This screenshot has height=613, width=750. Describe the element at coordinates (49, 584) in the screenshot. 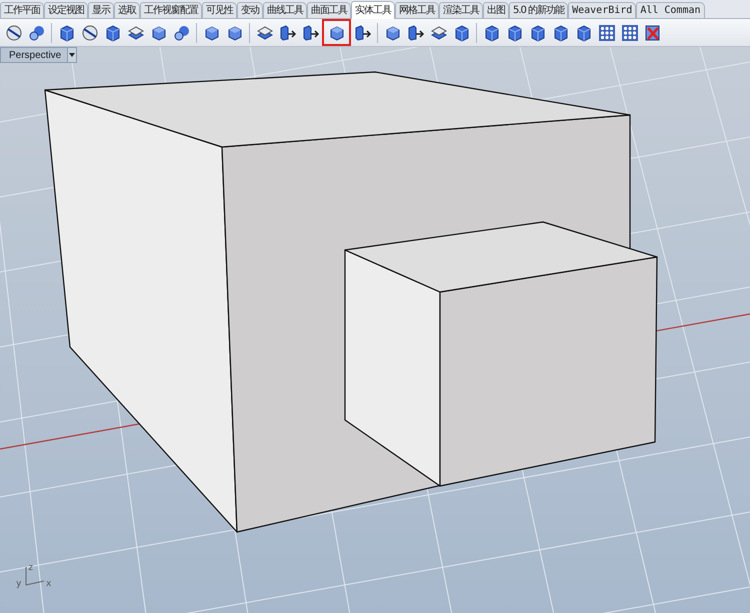

I see `axis-label: x` at that location.